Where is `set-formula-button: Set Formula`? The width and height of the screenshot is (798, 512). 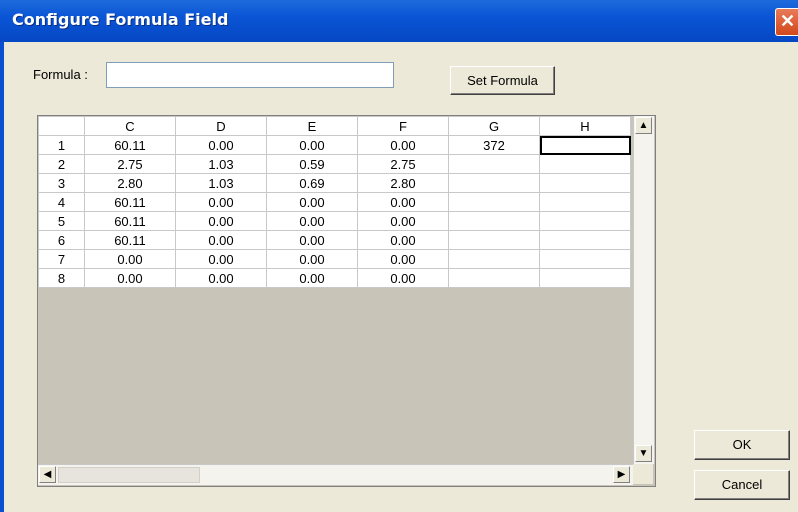 set-formula-button: Set Formula is located at coordinates (502, 80).